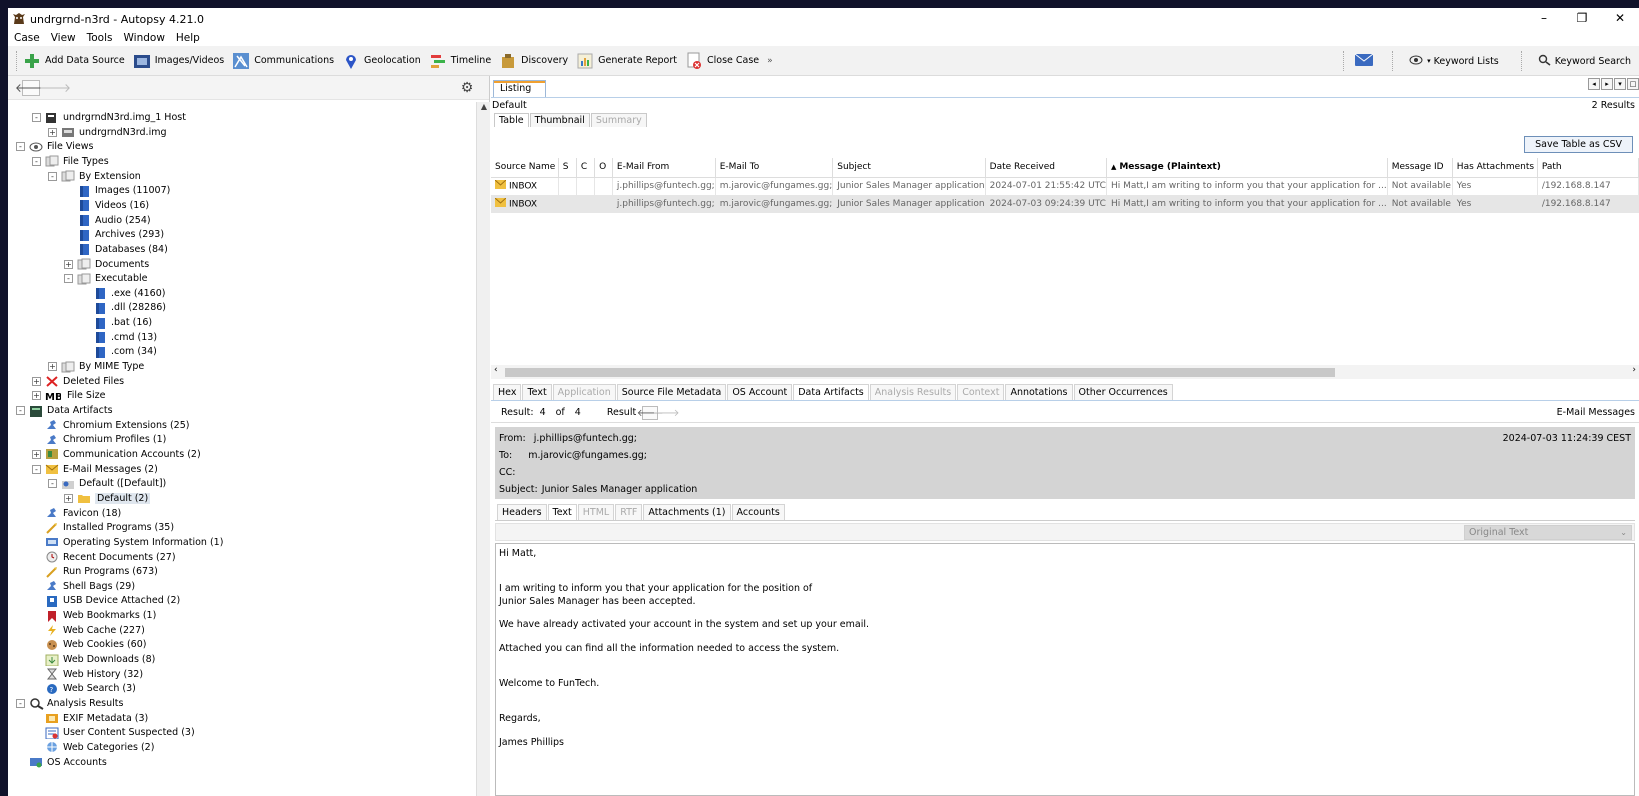  I want to click on menu-window: Window, so click(144, 38).